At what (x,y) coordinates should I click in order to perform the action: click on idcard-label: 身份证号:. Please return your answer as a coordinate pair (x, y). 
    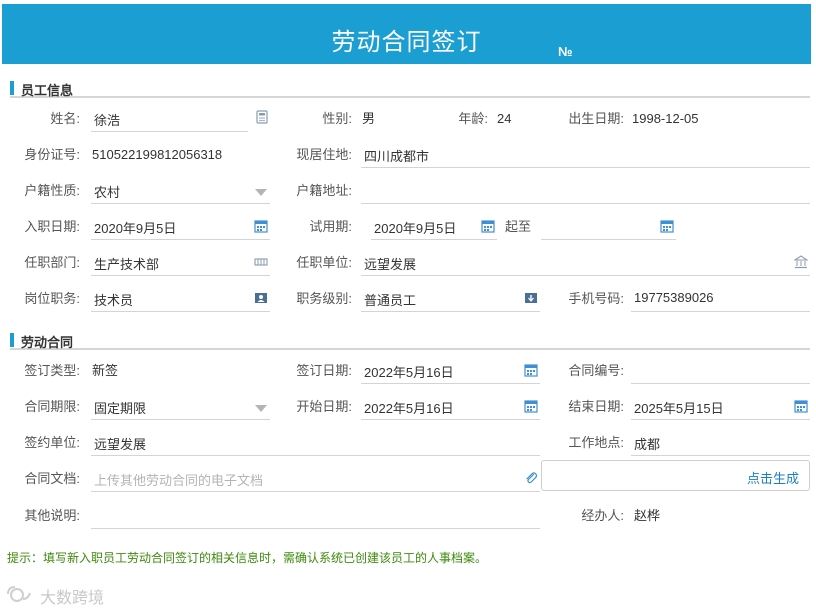
    Looking at the image, I should click on (52, 154).